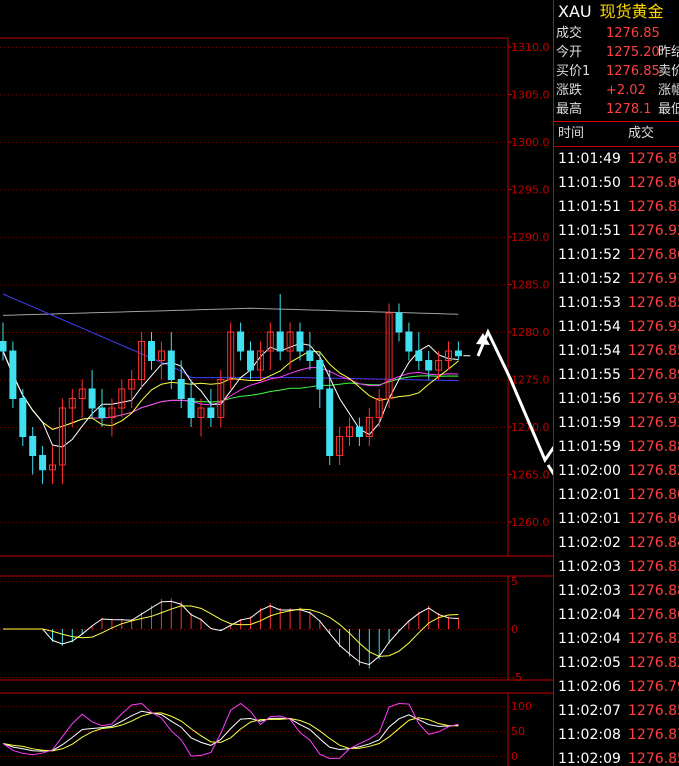  I want to click on quote-value: 1278.1, so click(629, 109).